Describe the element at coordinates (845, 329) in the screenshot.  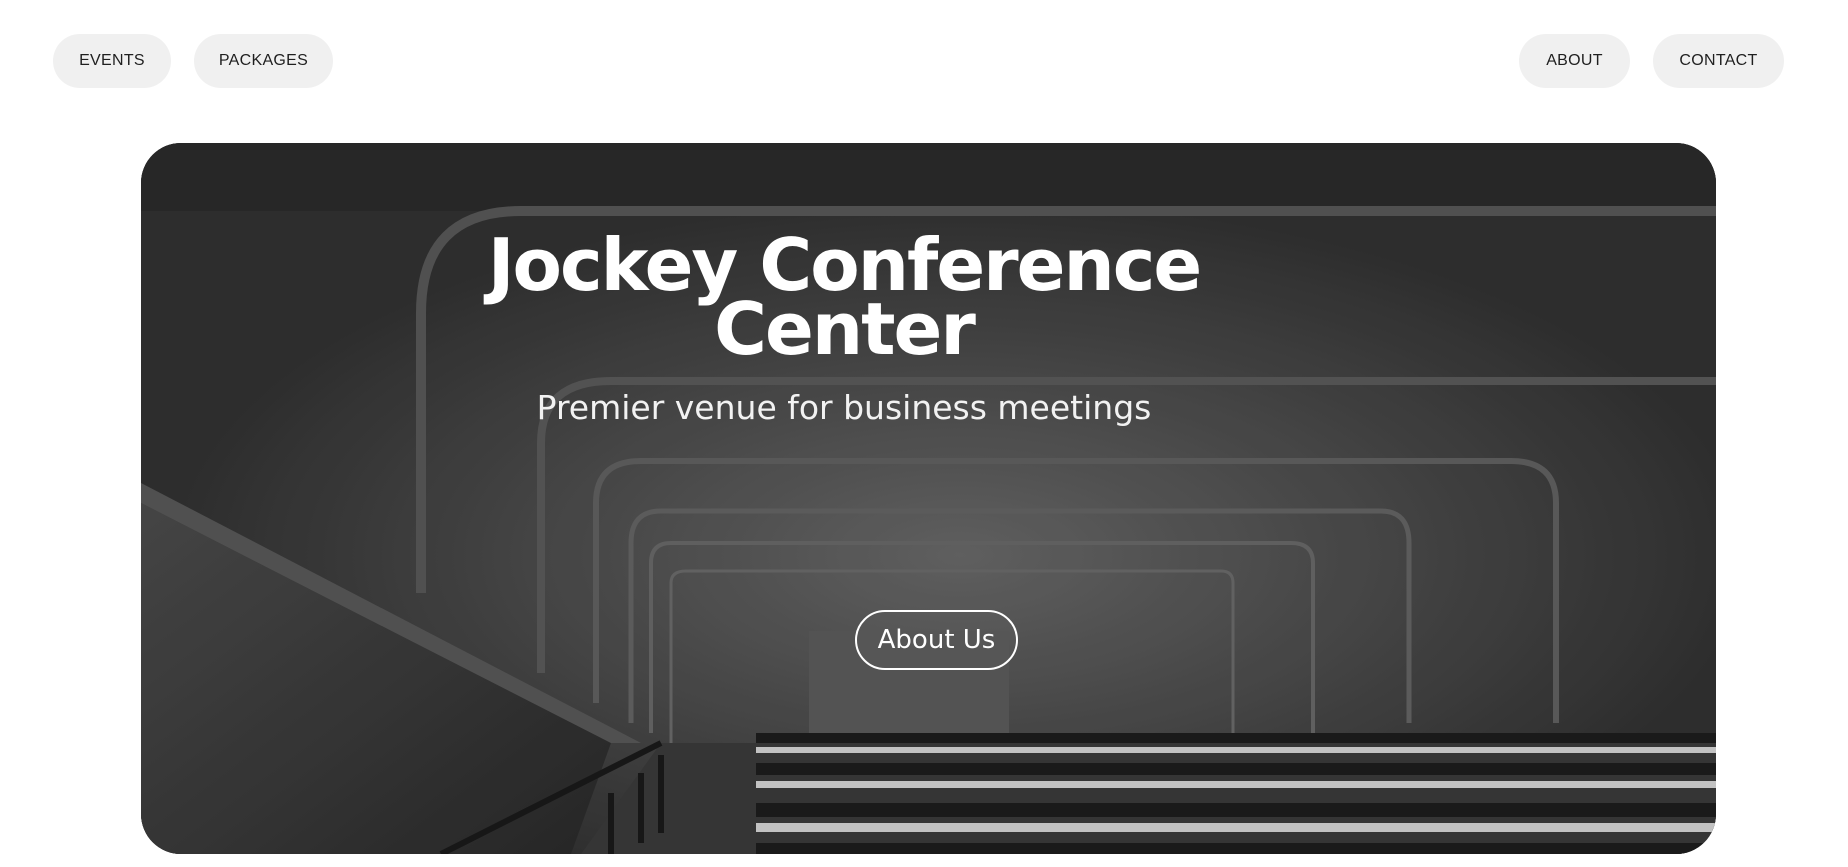
I see `hero-title-line2: Center` at that location.